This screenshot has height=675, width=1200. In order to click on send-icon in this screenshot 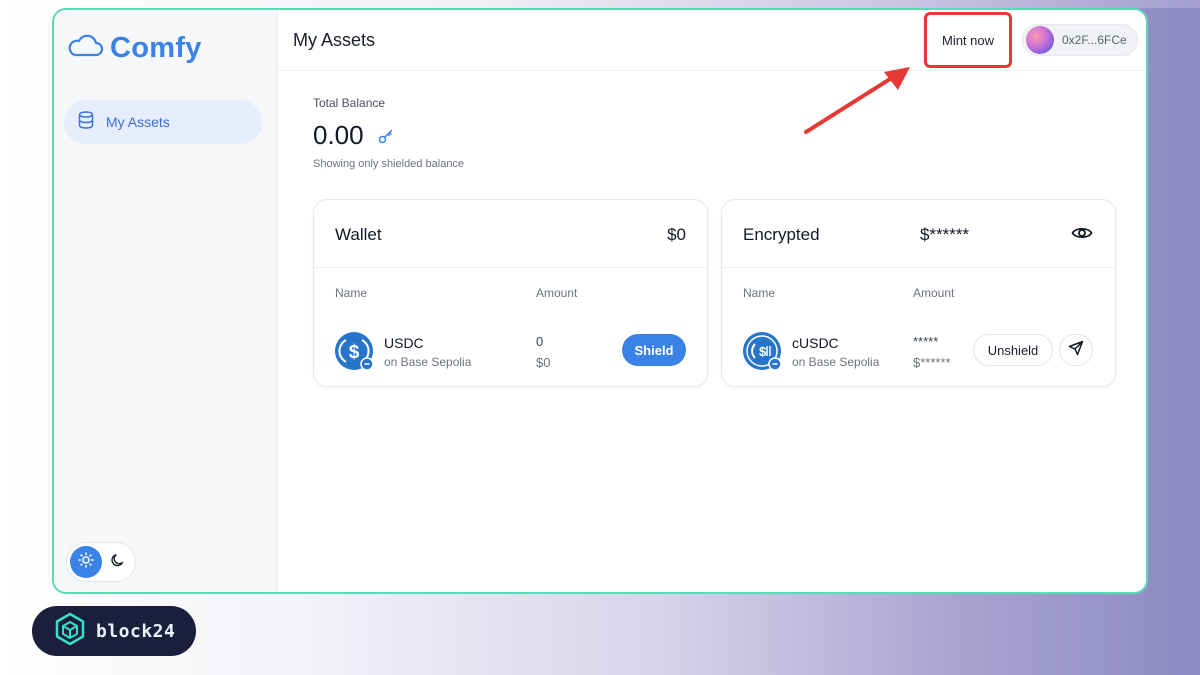, I will do `click(1076, 350)`.